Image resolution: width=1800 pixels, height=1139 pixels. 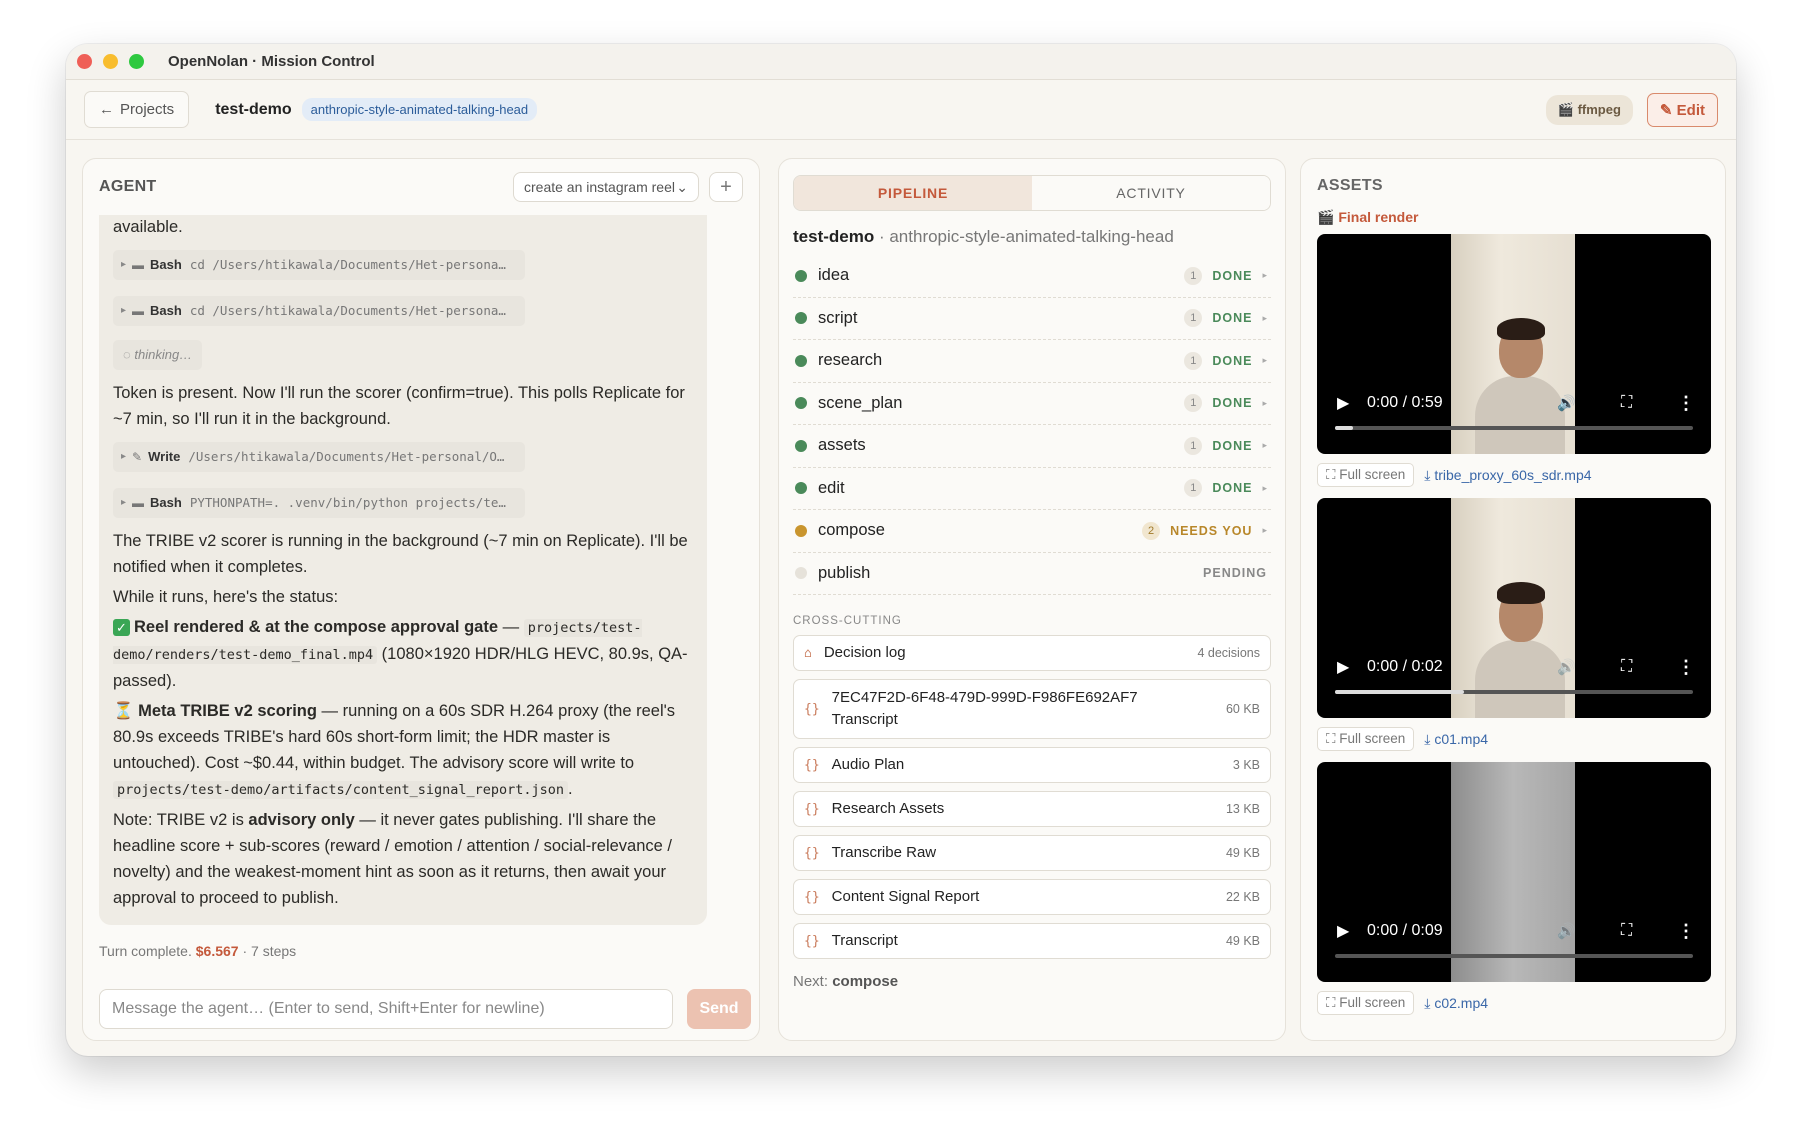 What do you see at coordinates (110, 61) in the screenshot?
I see `minimize-window-button` at bounding box center [110, 61].